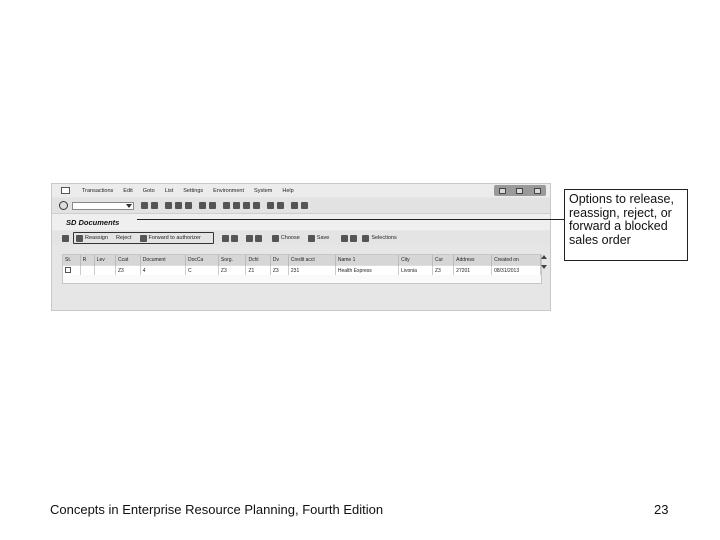 The height and width of the screenshot is (540, 720). Describe the element at coordinates (97, 191) in the screenshot. I see `menu-transactions: Transactions` at that location.